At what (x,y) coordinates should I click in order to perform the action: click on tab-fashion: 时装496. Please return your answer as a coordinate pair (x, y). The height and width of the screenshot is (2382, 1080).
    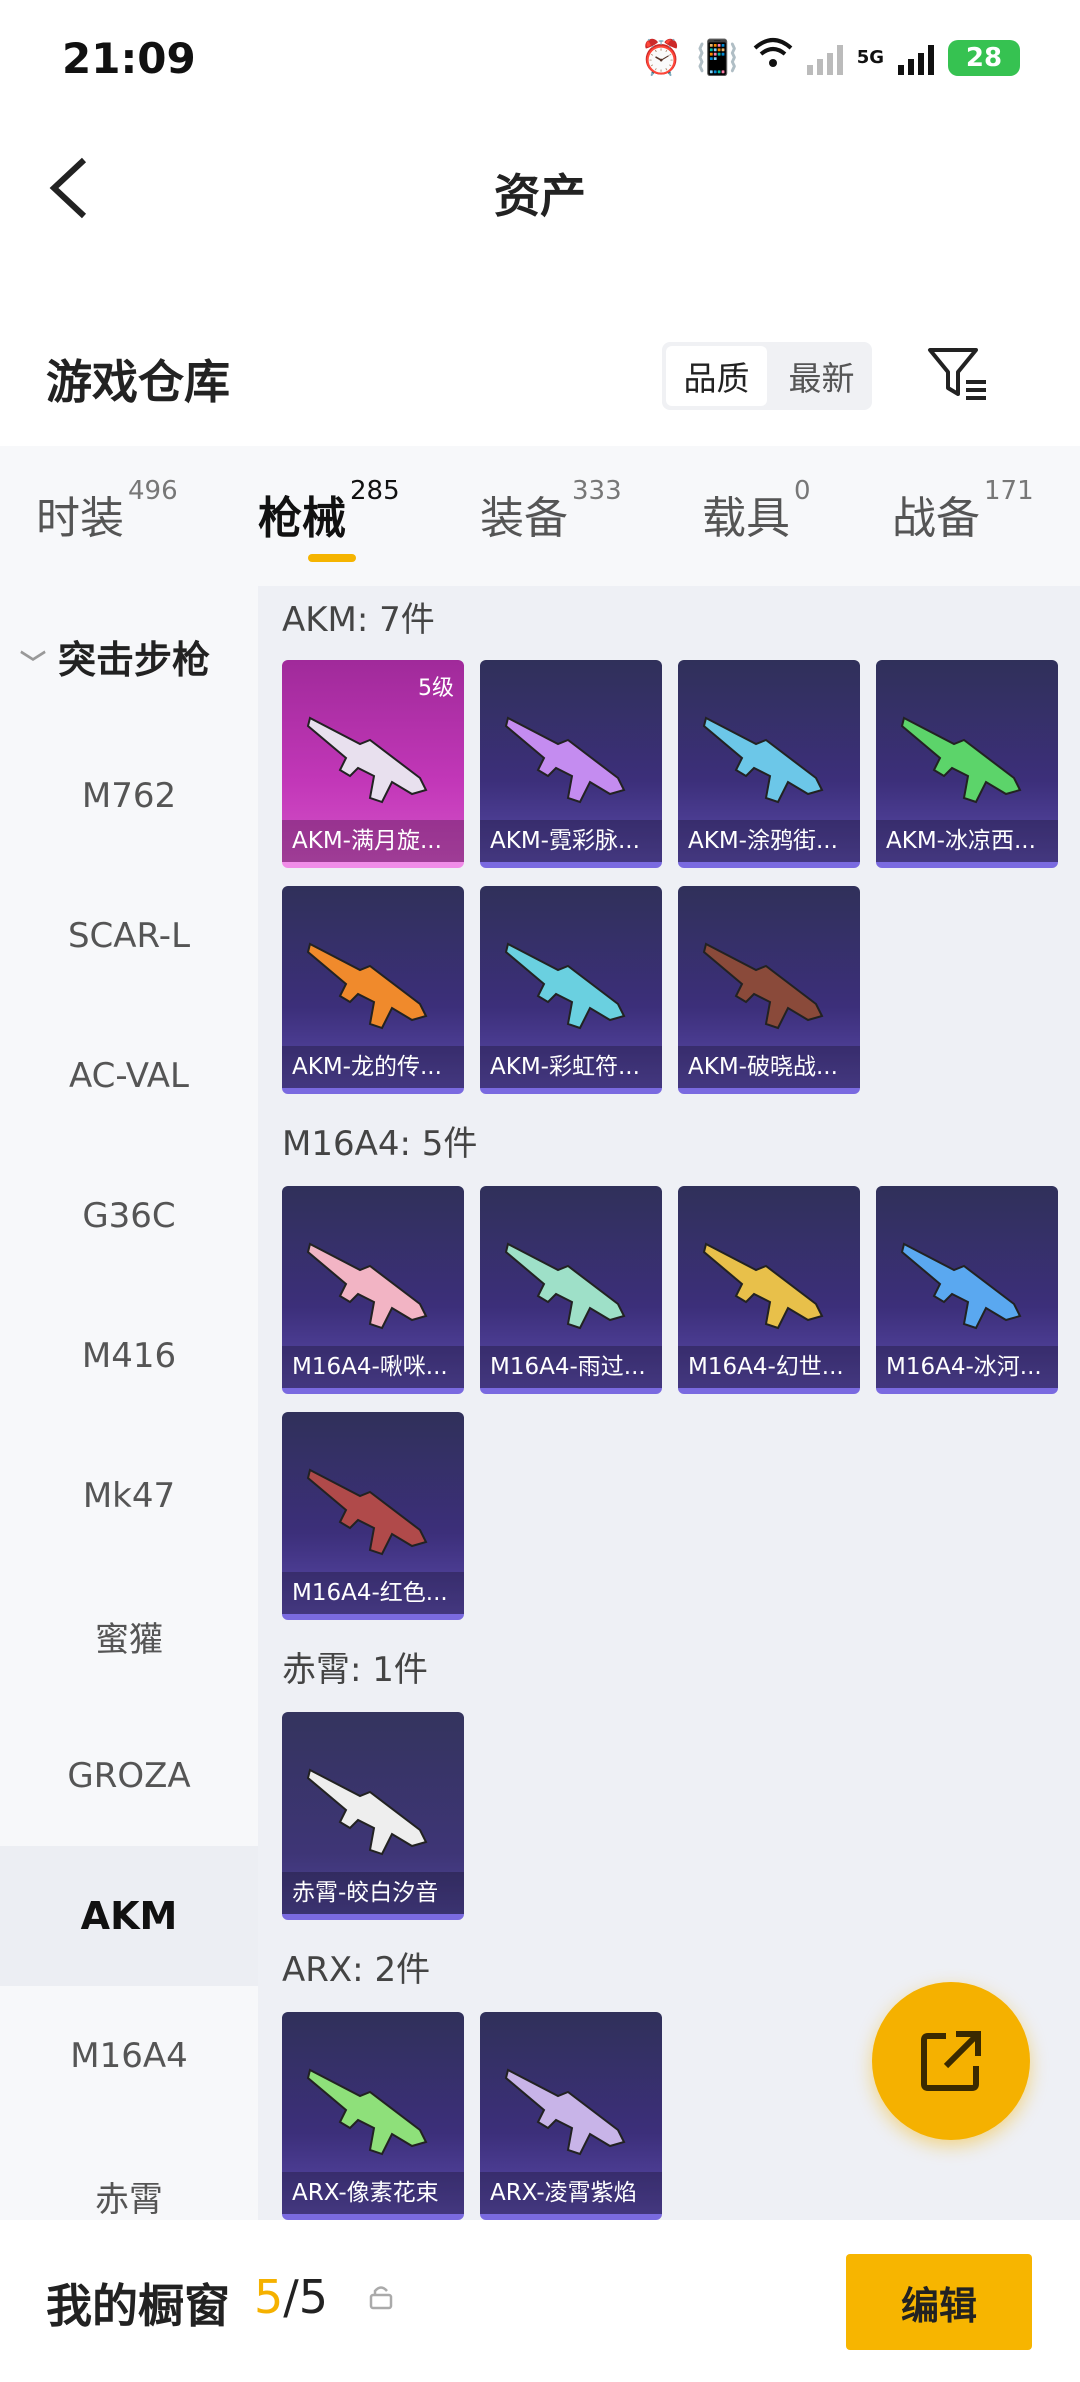
    Looking at the image, I should click on (107, 511).